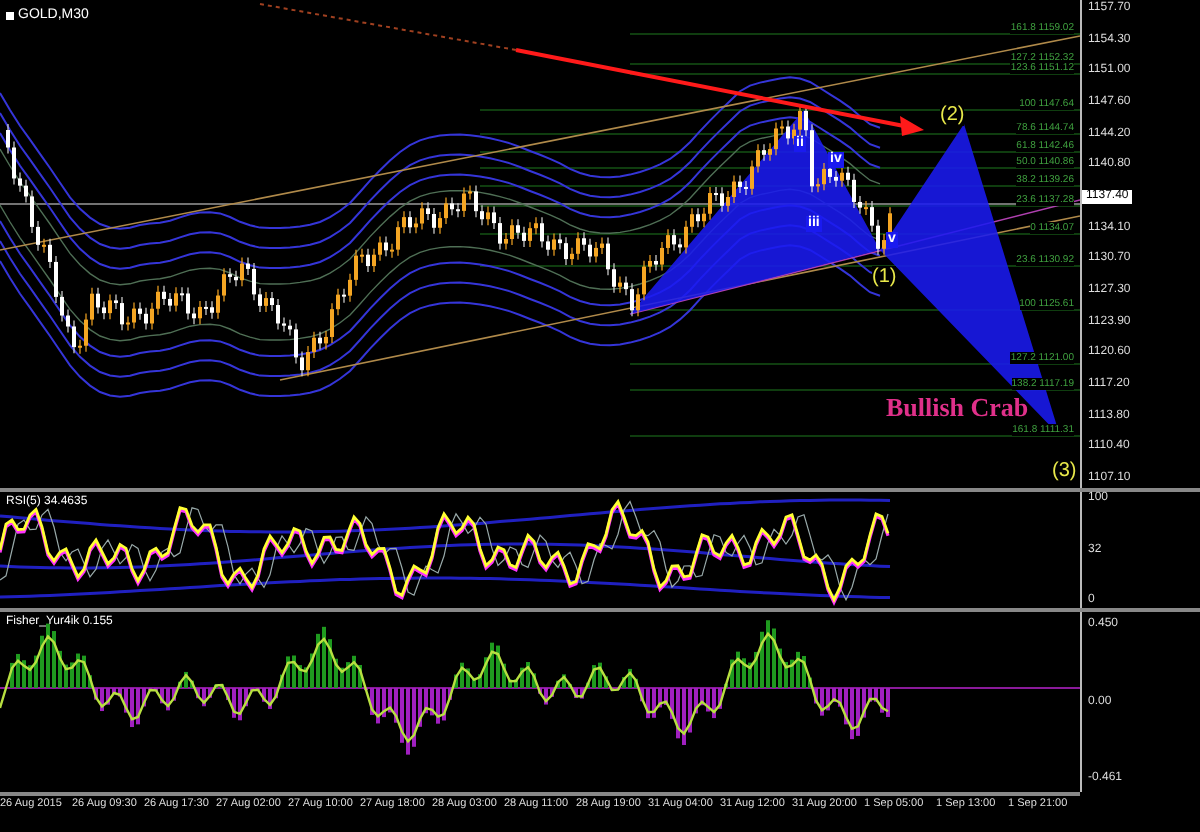 The width and height of the screenshot is (1200, 832). Describe the element at coordinates (952, 115) in the screenshot. I see `pattern-point-label: (2)` at that location.